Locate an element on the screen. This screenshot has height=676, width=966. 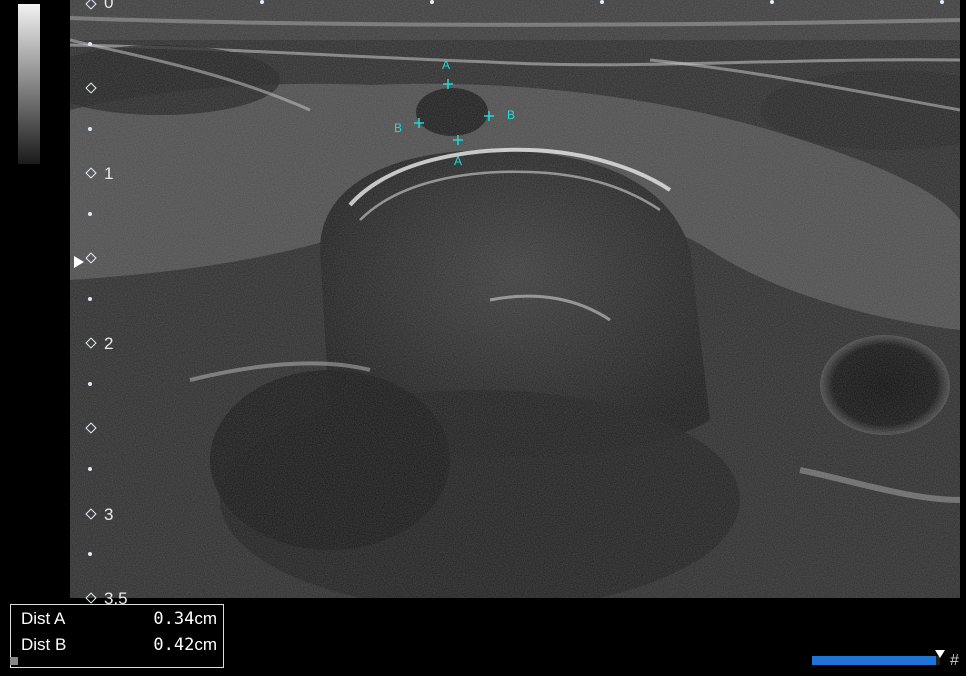
grayscale-bar is located at coordinates (29, 84).